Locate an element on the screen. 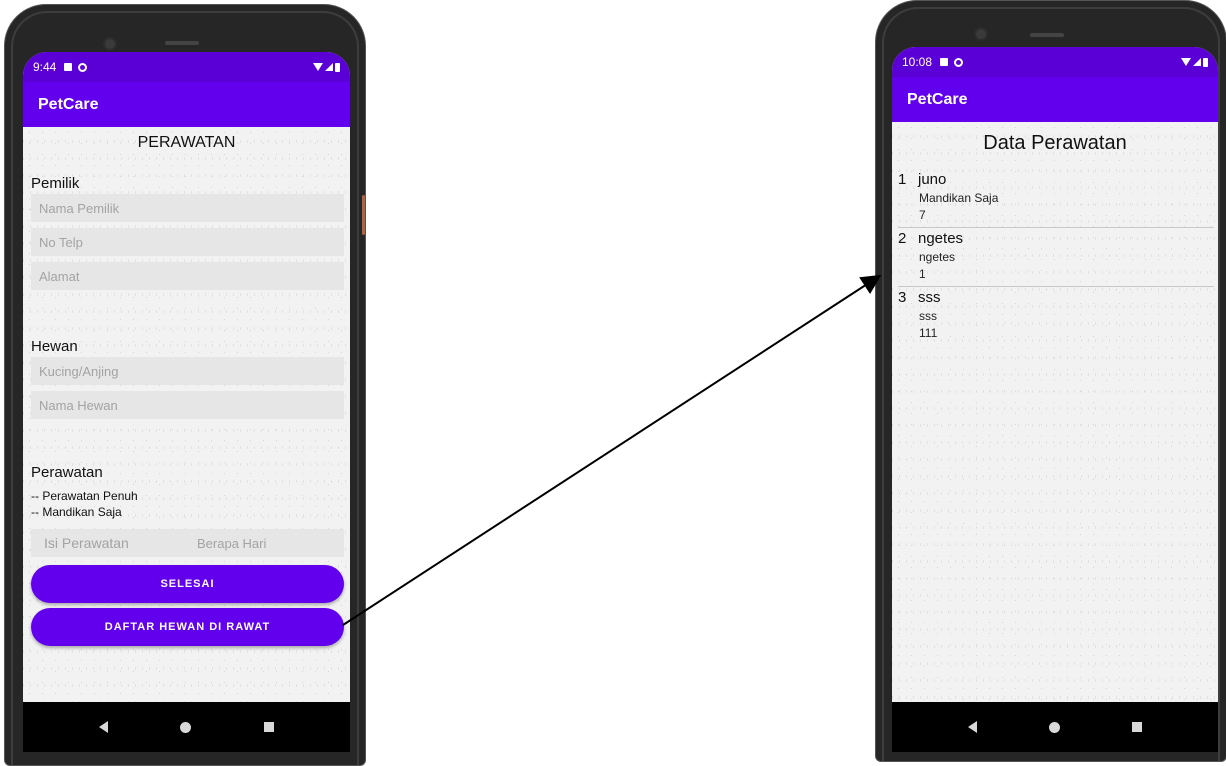 The height and width of the screenshot is (766, 1226). item-days: 1 is located at coordinates (922, 274).